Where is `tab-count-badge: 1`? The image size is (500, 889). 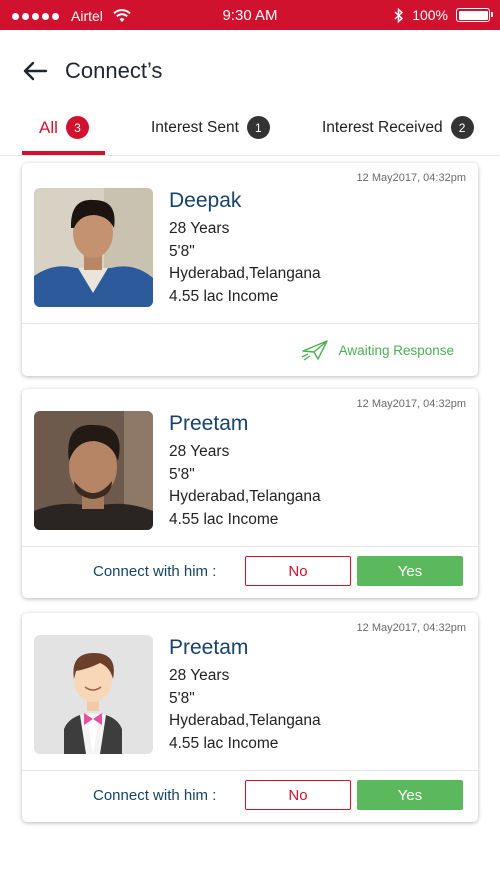 tab-count-badge: 1 is located at coordinates (258, 127).